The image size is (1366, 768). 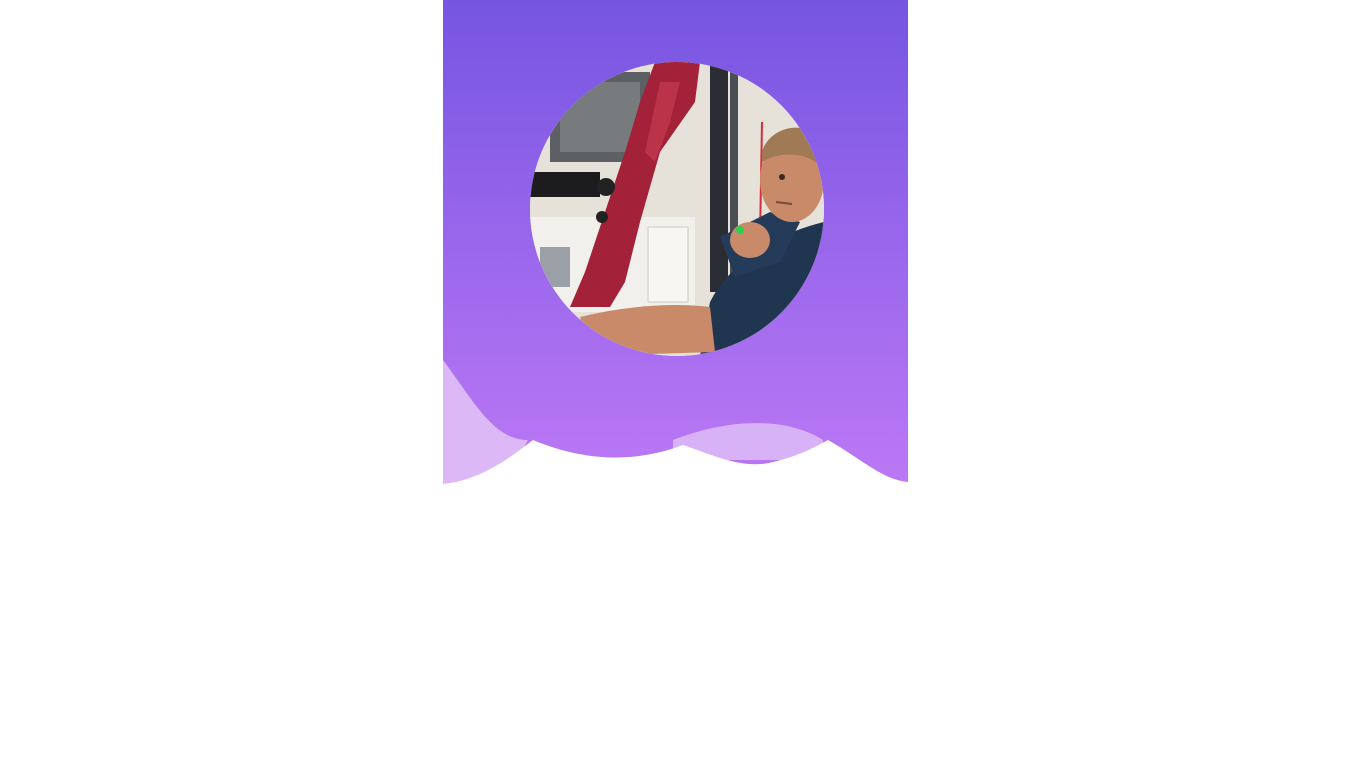 I want to click on profile-avatar, so click(x=677, y=209).